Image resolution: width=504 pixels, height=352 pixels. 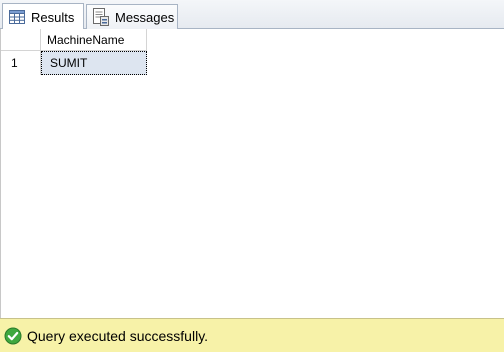 I want to click on tab-results: Results, so click(x=43, y=16).